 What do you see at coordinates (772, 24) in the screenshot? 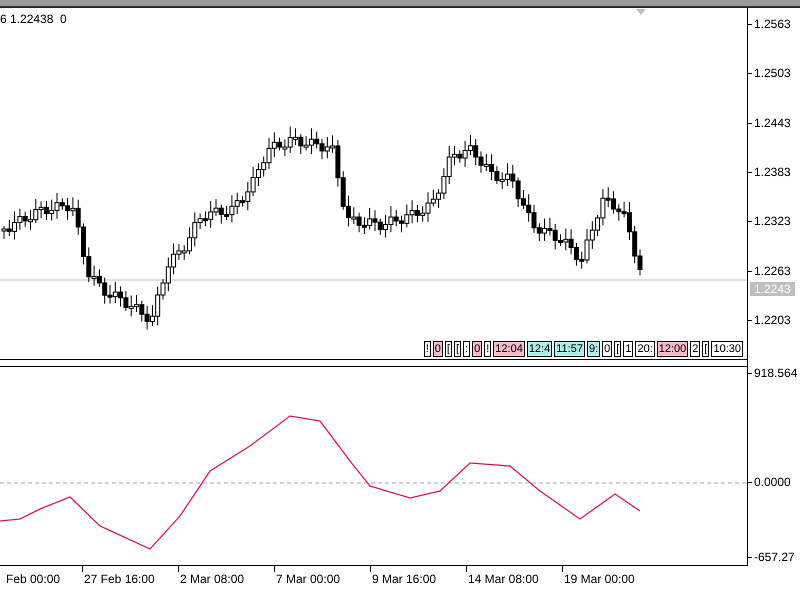
I see `price-axis-label: 1.2563` at bounding box center [772, 24].